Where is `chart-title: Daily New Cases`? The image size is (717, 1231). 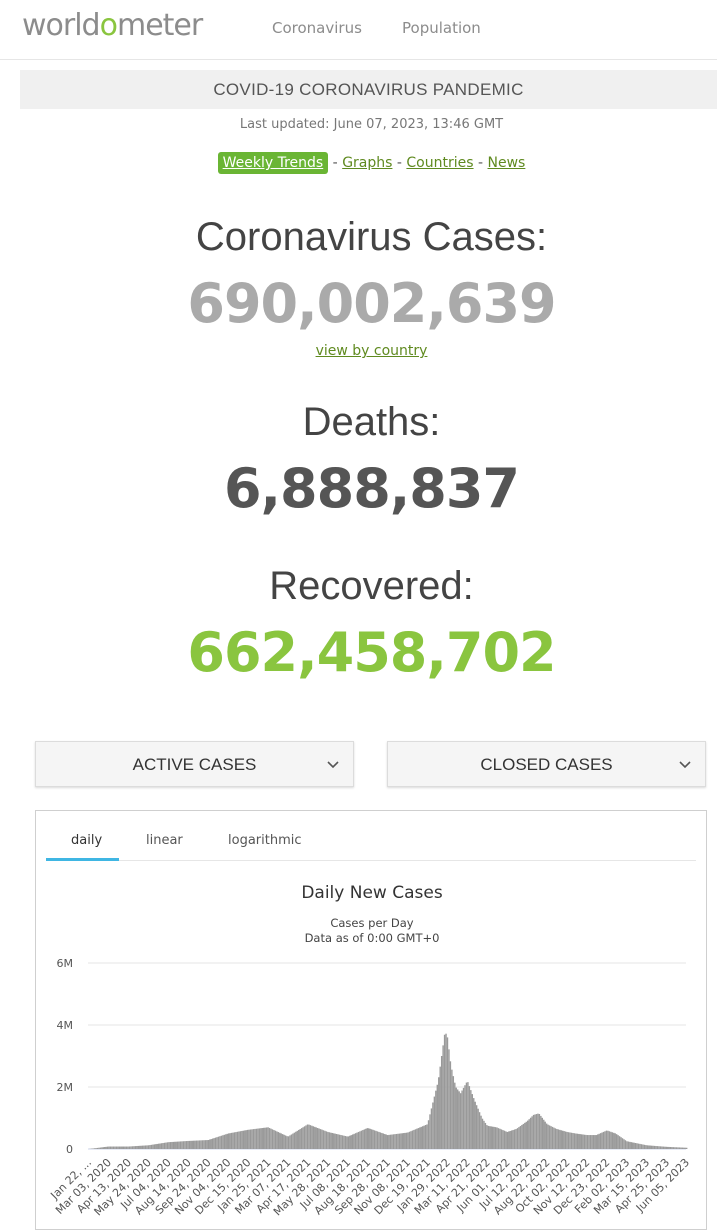
chart-title: Daily New Cases is located at coordinates (372, 893).